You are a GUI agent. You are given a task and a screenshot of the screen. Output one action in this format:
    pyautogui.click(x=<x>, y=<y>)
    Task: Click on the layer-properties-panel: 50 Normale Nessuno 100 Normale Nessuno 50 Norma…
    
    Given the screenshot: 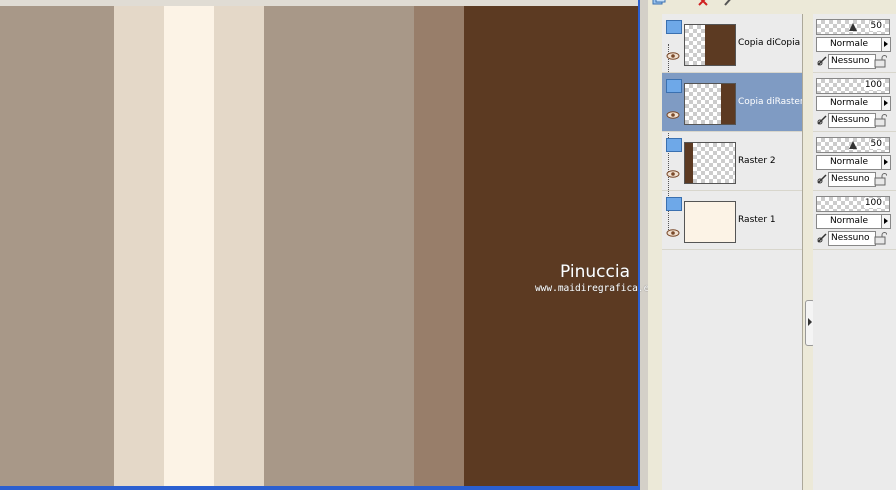 What is the action you would take?
    pyautogui.click(x=854, y=252)
    